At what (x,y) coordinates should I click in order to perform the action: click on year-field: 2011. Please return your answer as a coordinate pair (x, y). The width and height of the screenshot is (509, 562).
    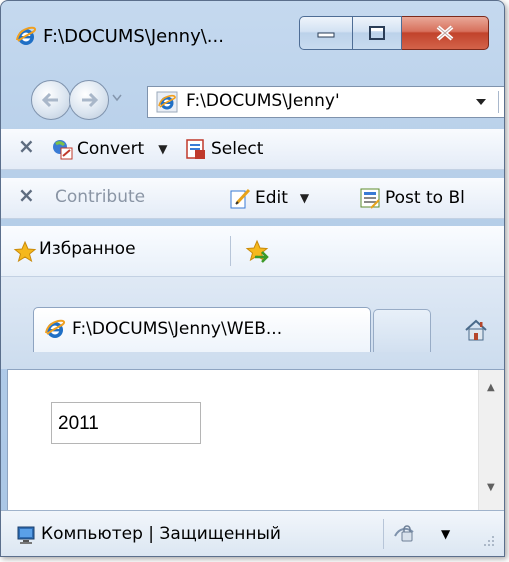
    Looking at the image, I should click on (126, 423).